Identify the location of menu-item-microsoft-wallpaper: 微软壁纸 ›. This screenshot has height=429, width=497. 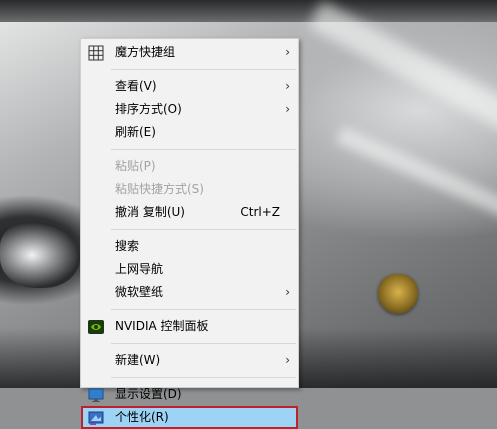
(189, 292).